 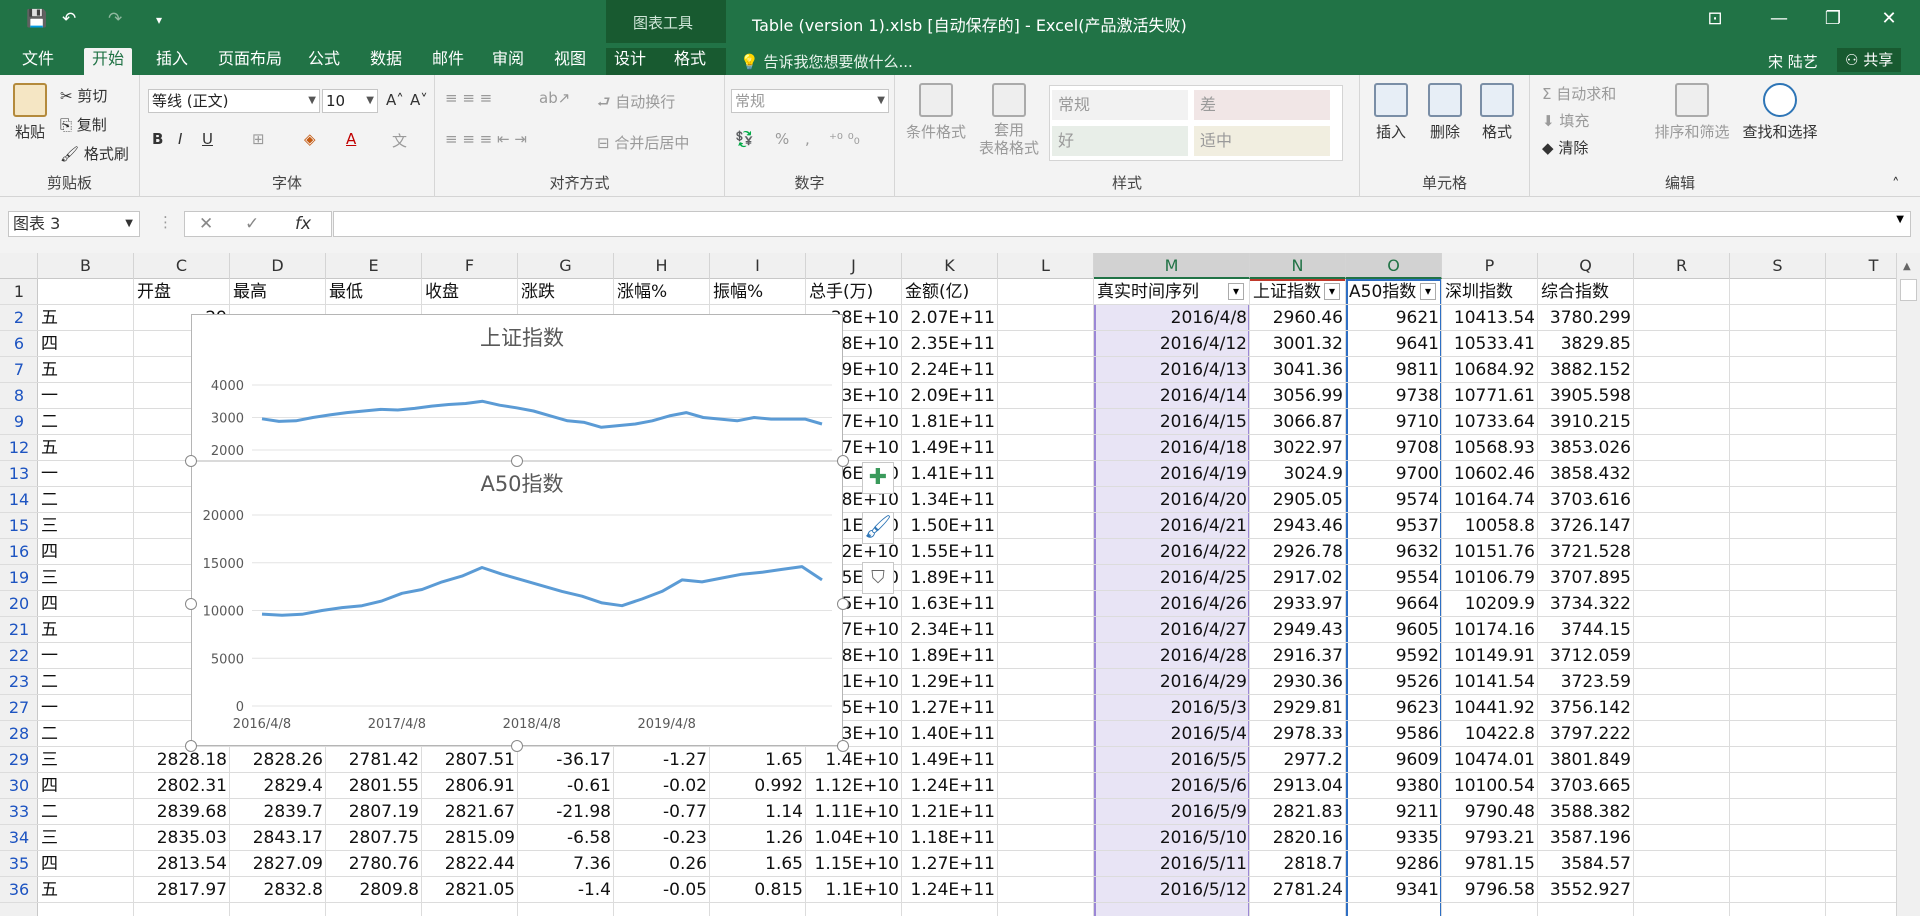 I want to click on tab-view: 视图, so click(x=570, y=61).